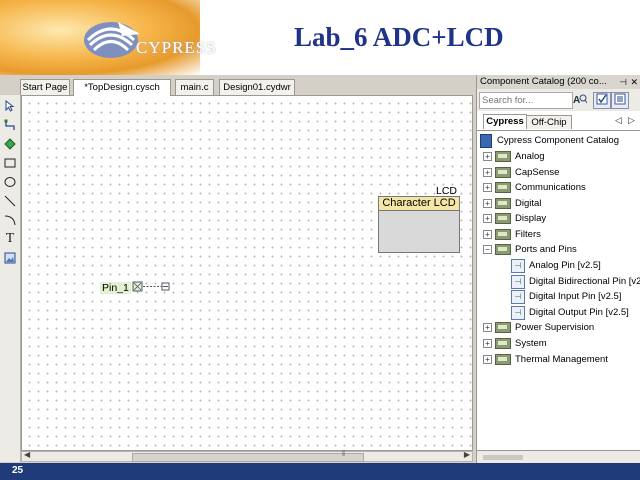  I want to click on scroll-thumb, so click(248, 457).